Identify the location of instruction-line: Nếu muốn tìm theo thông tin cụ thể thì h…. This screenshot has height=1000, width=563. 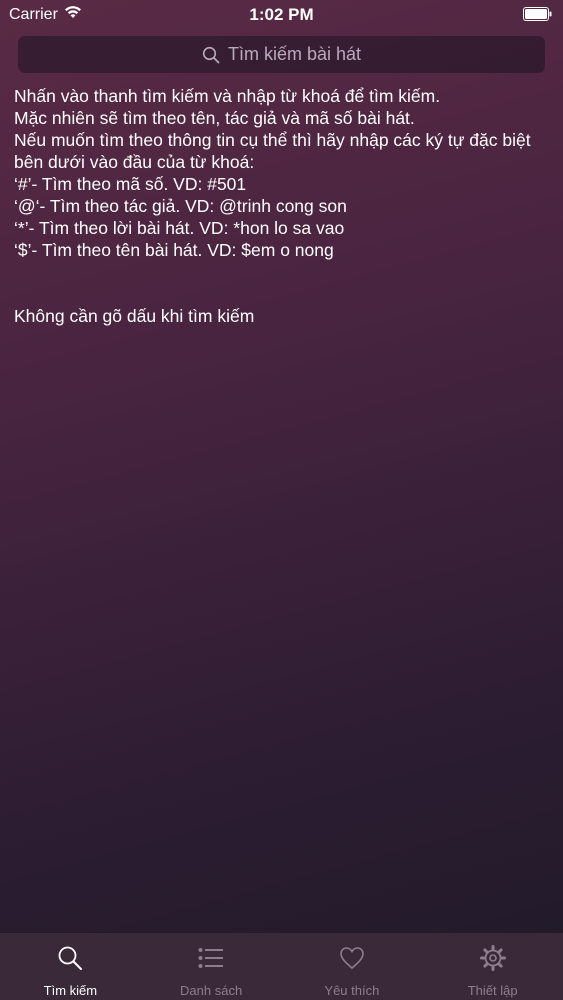
(272, 151).